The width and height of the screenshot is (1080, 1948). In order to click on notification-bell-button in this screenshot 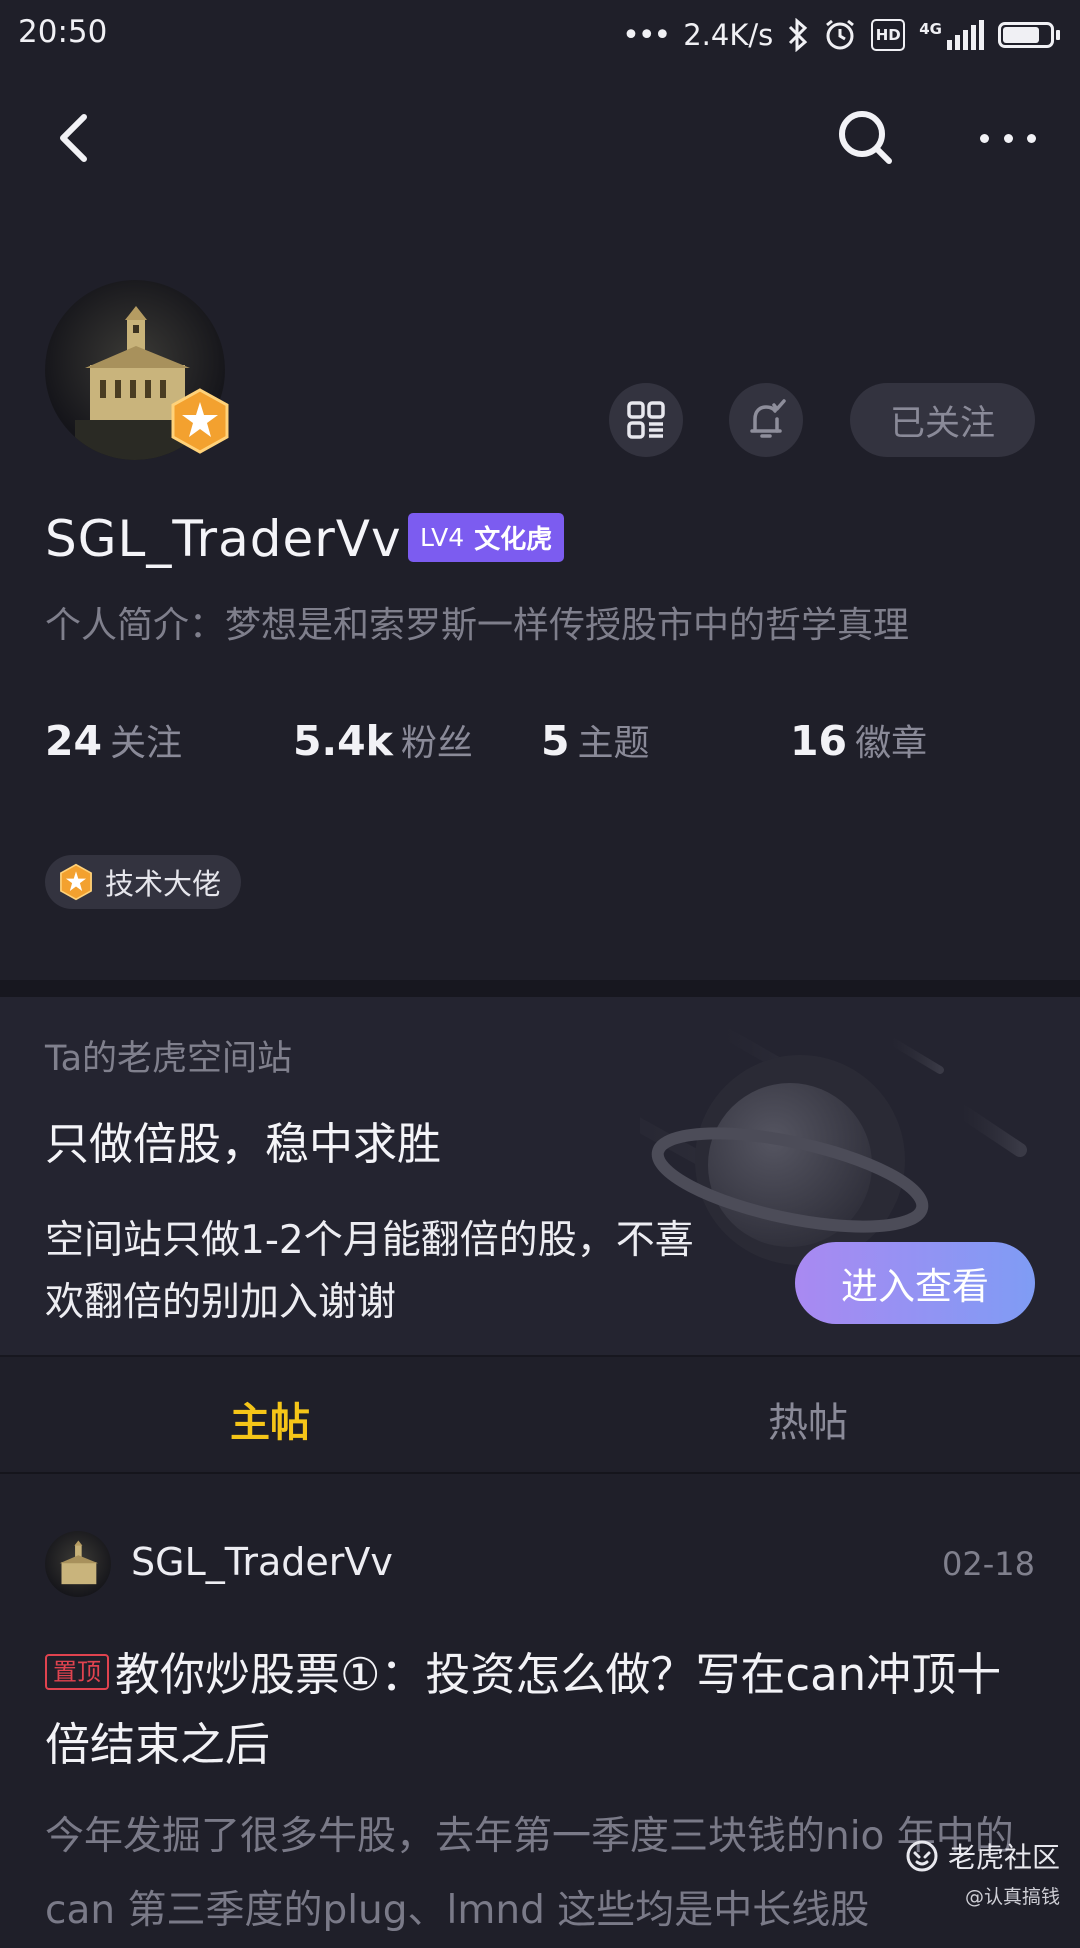, I will do `click(766, 420)`.